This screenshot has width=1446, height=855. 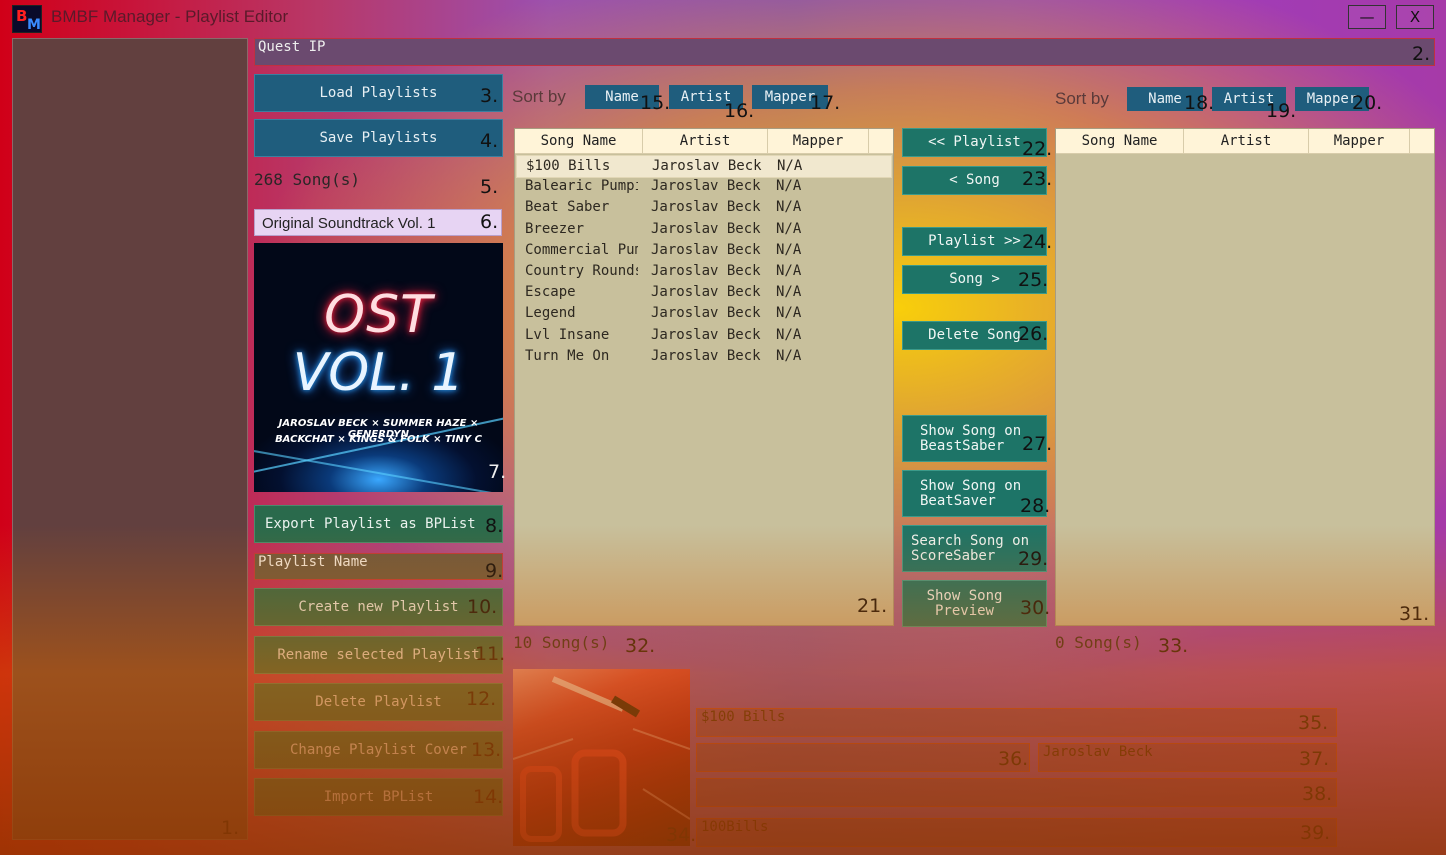 What do you see at coordinates (497, 472) in the screenshot?
I see `marker-7: 7.` at bounding box center [497, 472].